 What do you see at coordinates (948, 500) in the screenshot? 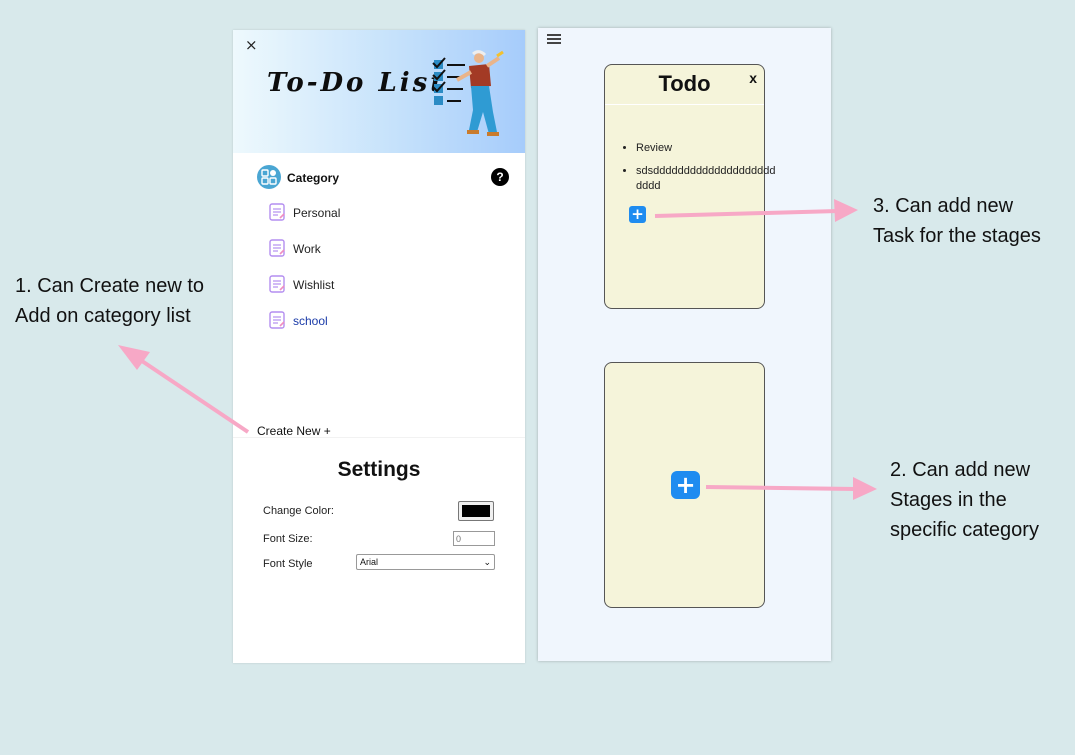
I see `annotation-line: Stages in the` at bounding box center [948, 500].